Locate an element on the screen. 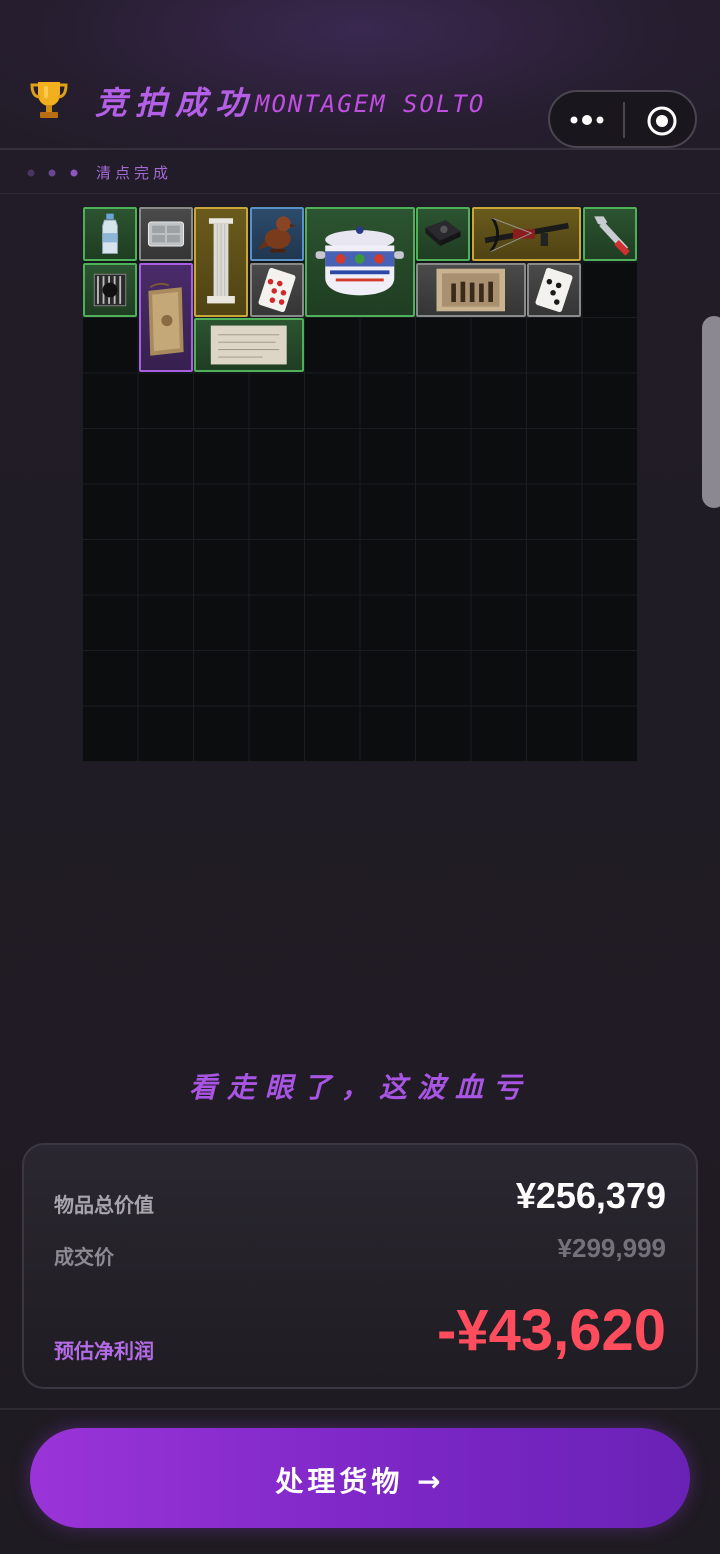  more-dots-icon is located at coordinates (587, 120).